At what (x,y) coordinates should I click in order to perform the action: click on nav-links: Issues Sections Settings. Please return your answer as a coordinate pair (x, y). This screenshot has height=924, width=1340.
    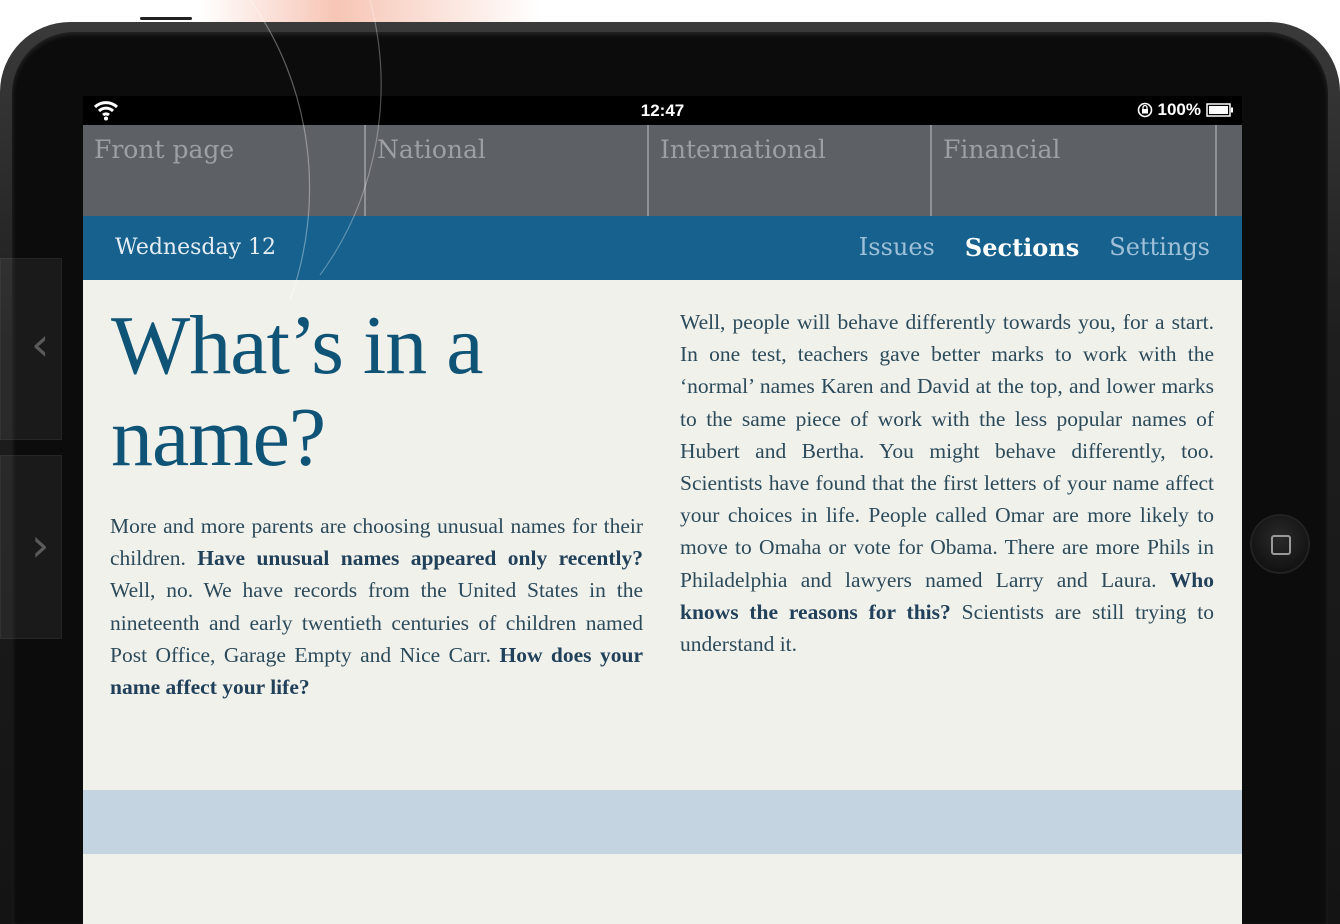
    Looking at the image, I should click on (1034, 247).